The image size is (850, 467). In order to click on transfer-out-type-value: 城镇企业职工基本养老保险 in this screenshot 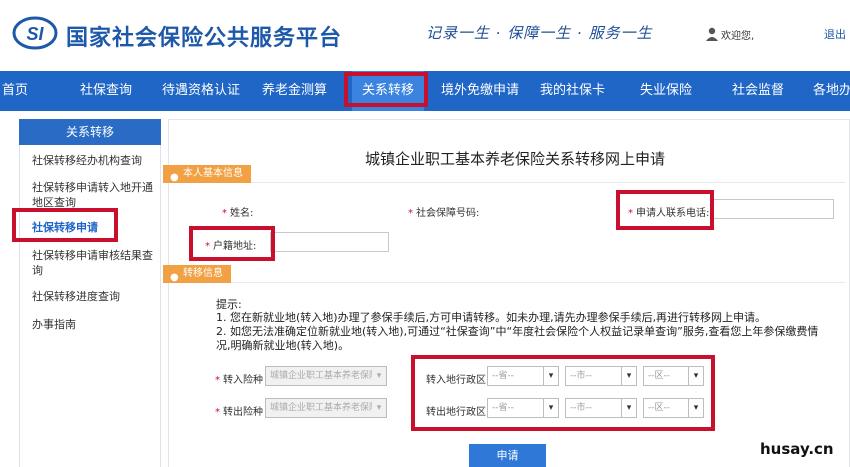, I will do `click(324, 408)`.